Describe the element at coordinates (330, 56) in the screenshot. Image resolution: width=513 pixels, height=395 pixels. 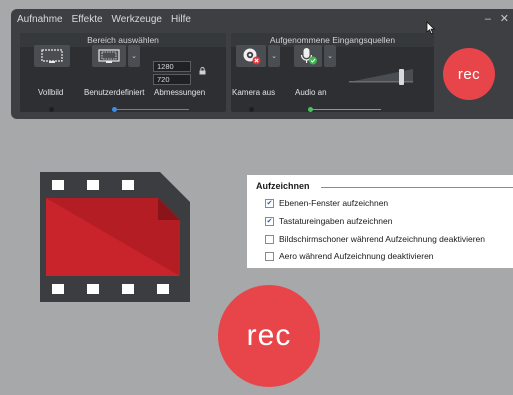
I see `audio-dropdown: ⌄` at that location.